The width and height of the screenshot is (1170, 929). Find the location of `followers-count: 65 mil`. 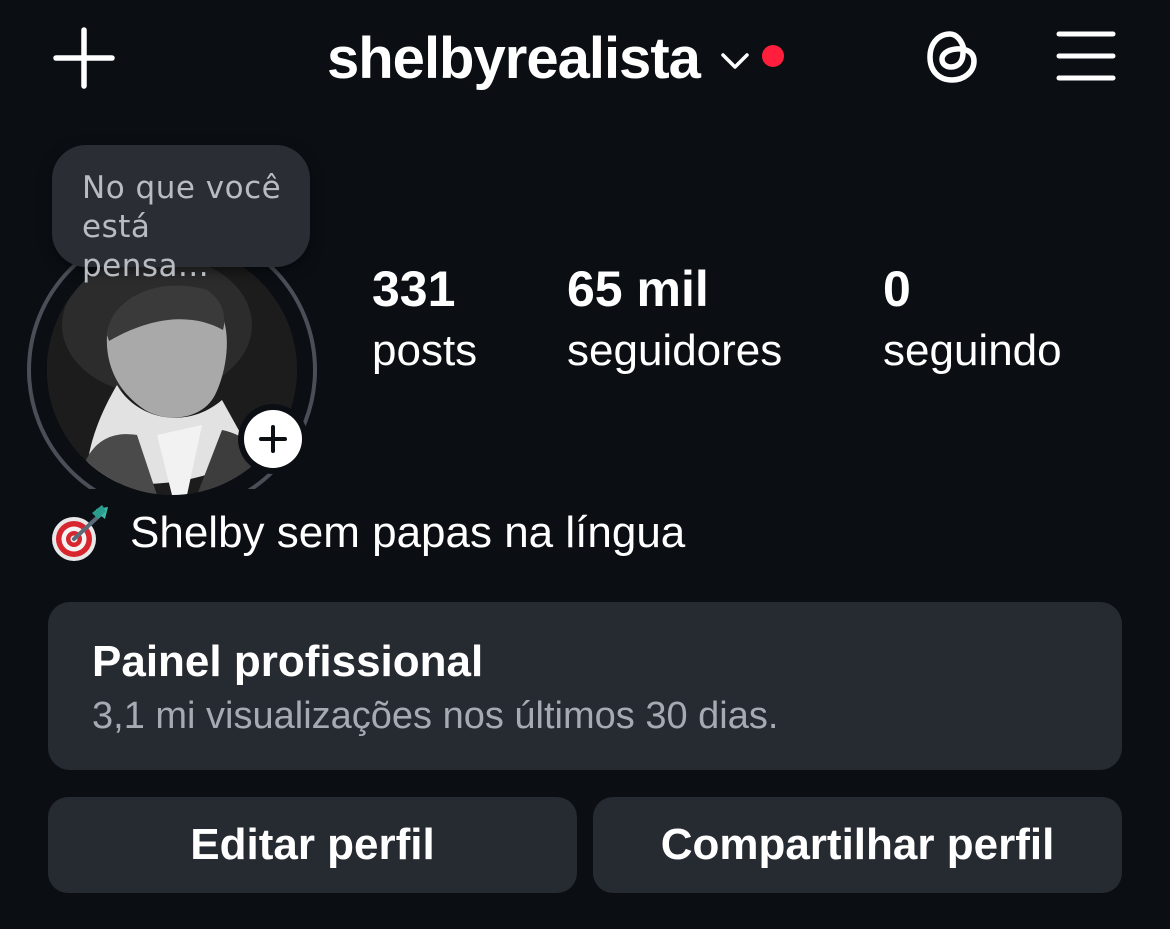

followers-count: 65 mil is located at coordinates (638, 289).